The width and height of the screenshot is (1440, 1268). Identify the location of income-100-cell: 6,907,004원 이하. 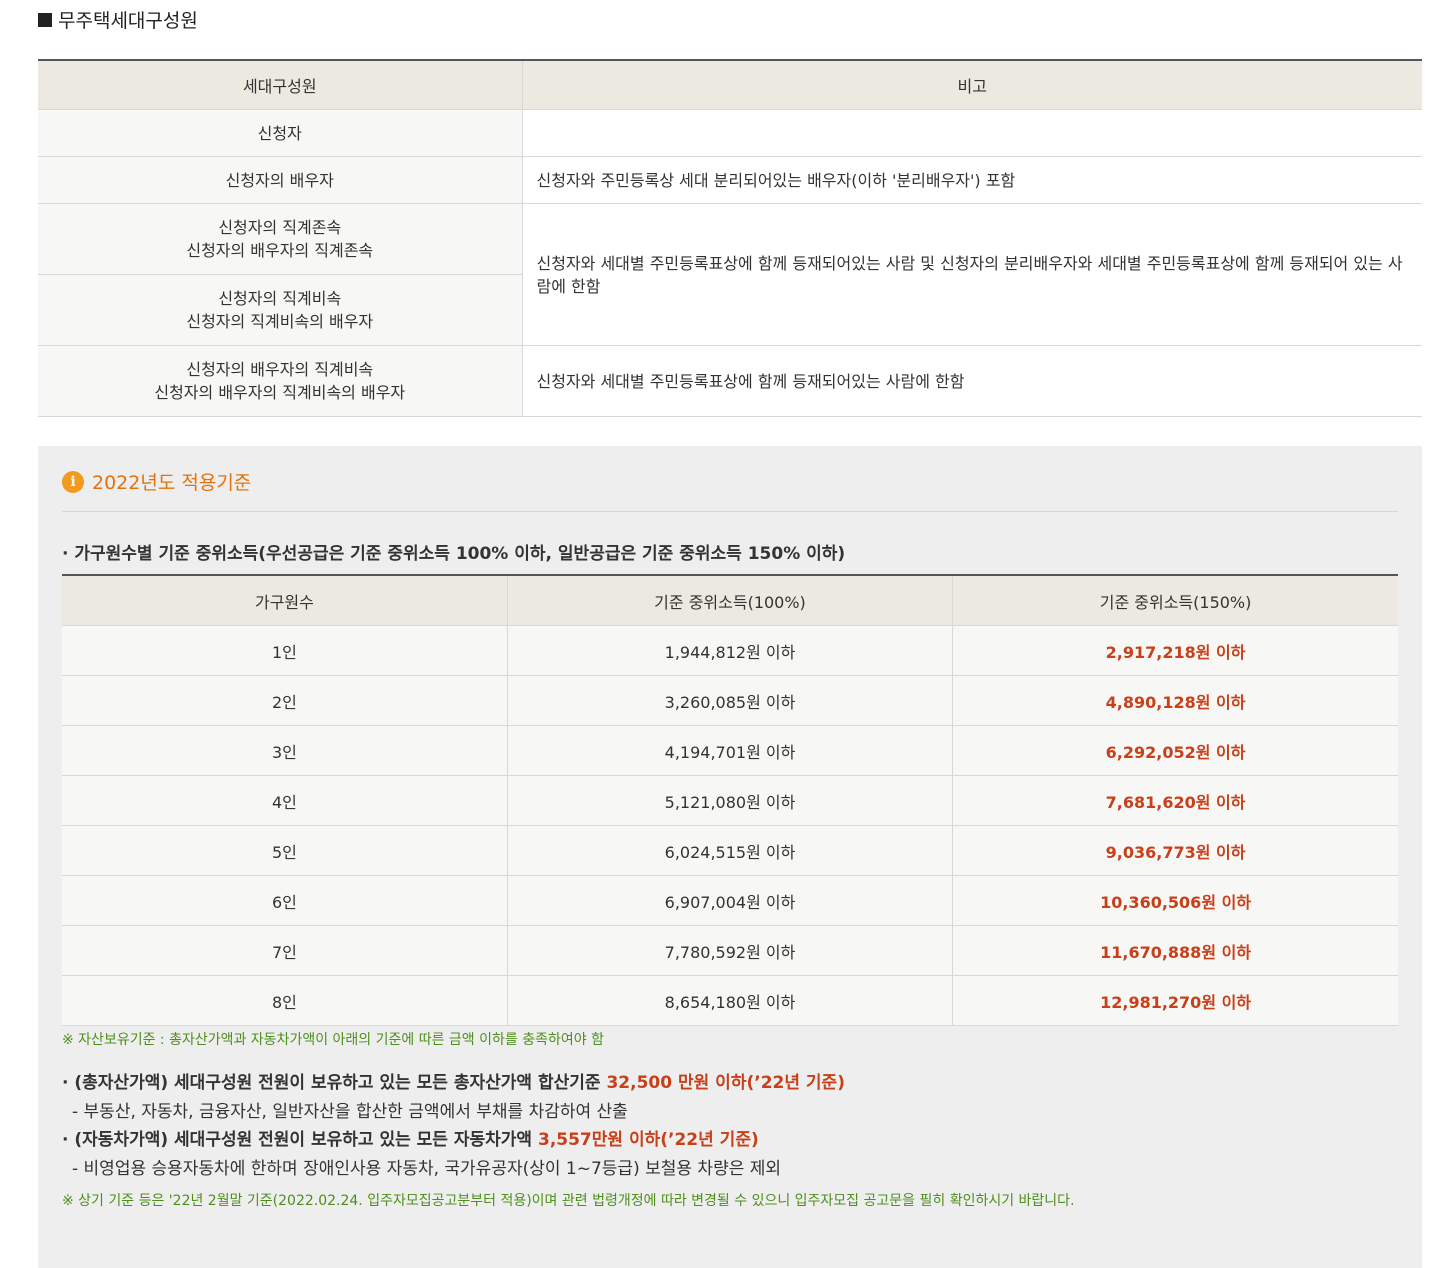
(729, 900).